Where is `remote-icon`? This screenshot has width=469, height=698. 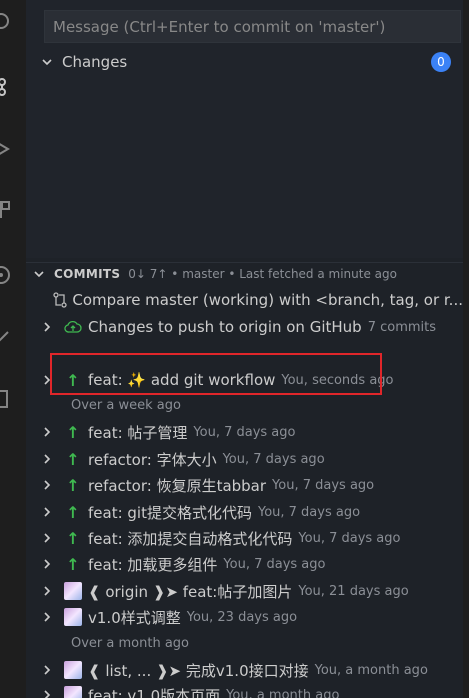 remote-icon is located at coordinates (6, 275).